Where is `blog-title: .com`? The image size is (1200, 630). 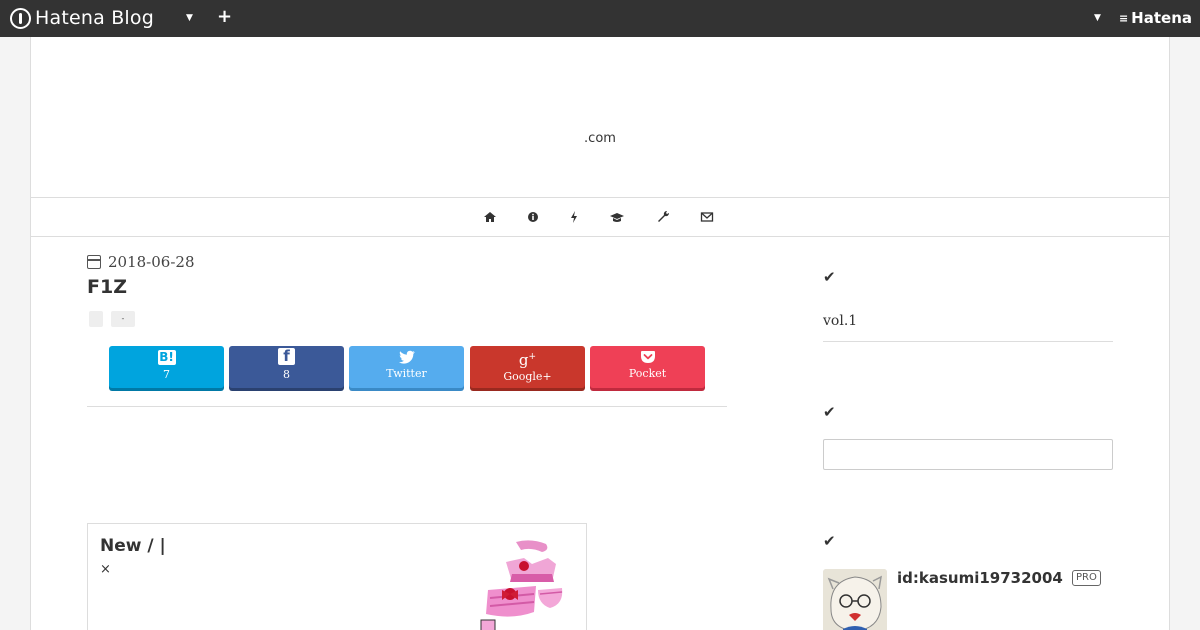 blog-title: .com is located at coordinates (600, 138).